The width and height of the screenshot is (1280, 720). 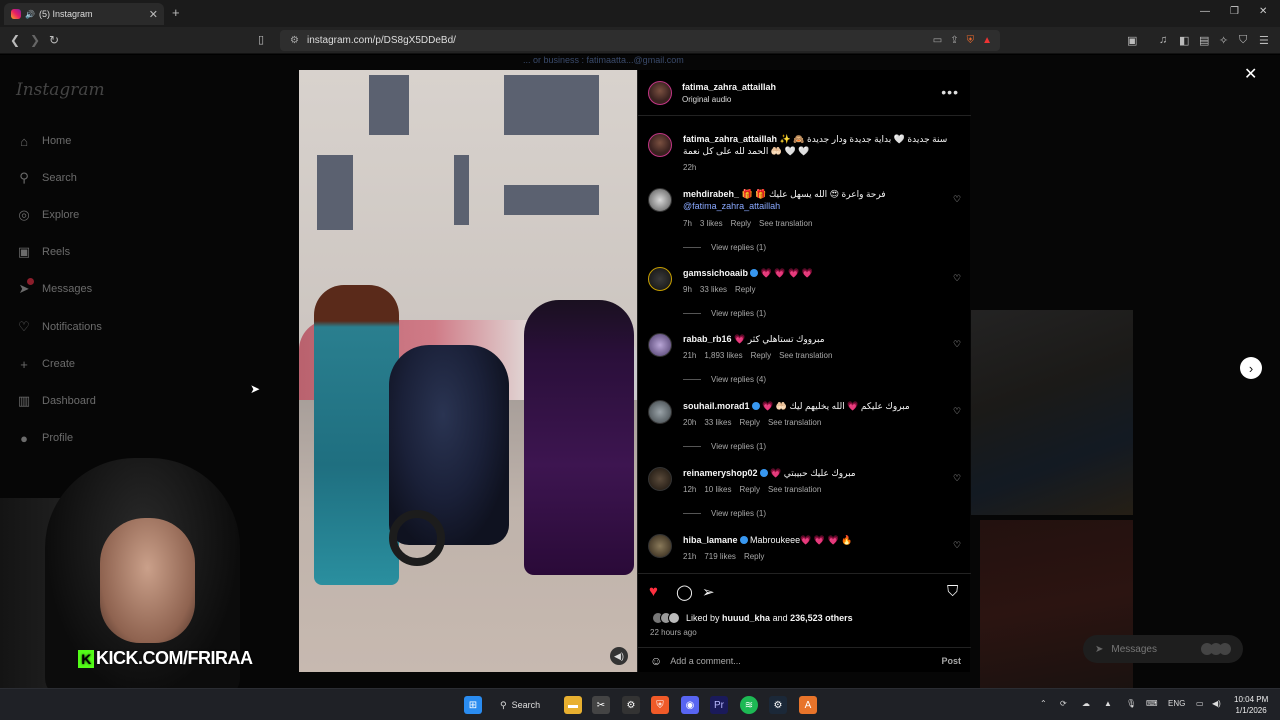 I want to click on close-window-icon: ✕, so click(x=1263, y=11).